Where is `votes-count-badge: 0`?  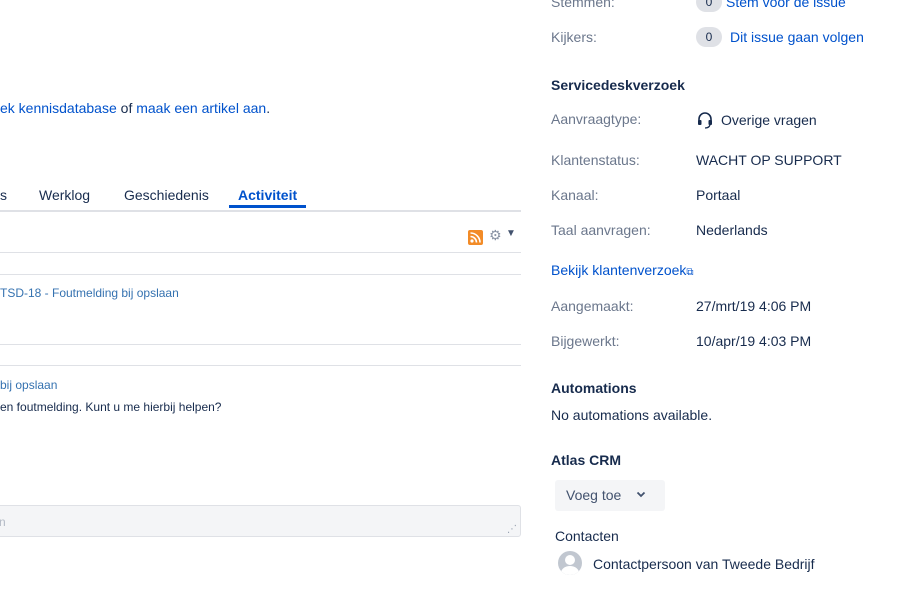 votes-count-badge: 0 is located at coordinates (709, 6).